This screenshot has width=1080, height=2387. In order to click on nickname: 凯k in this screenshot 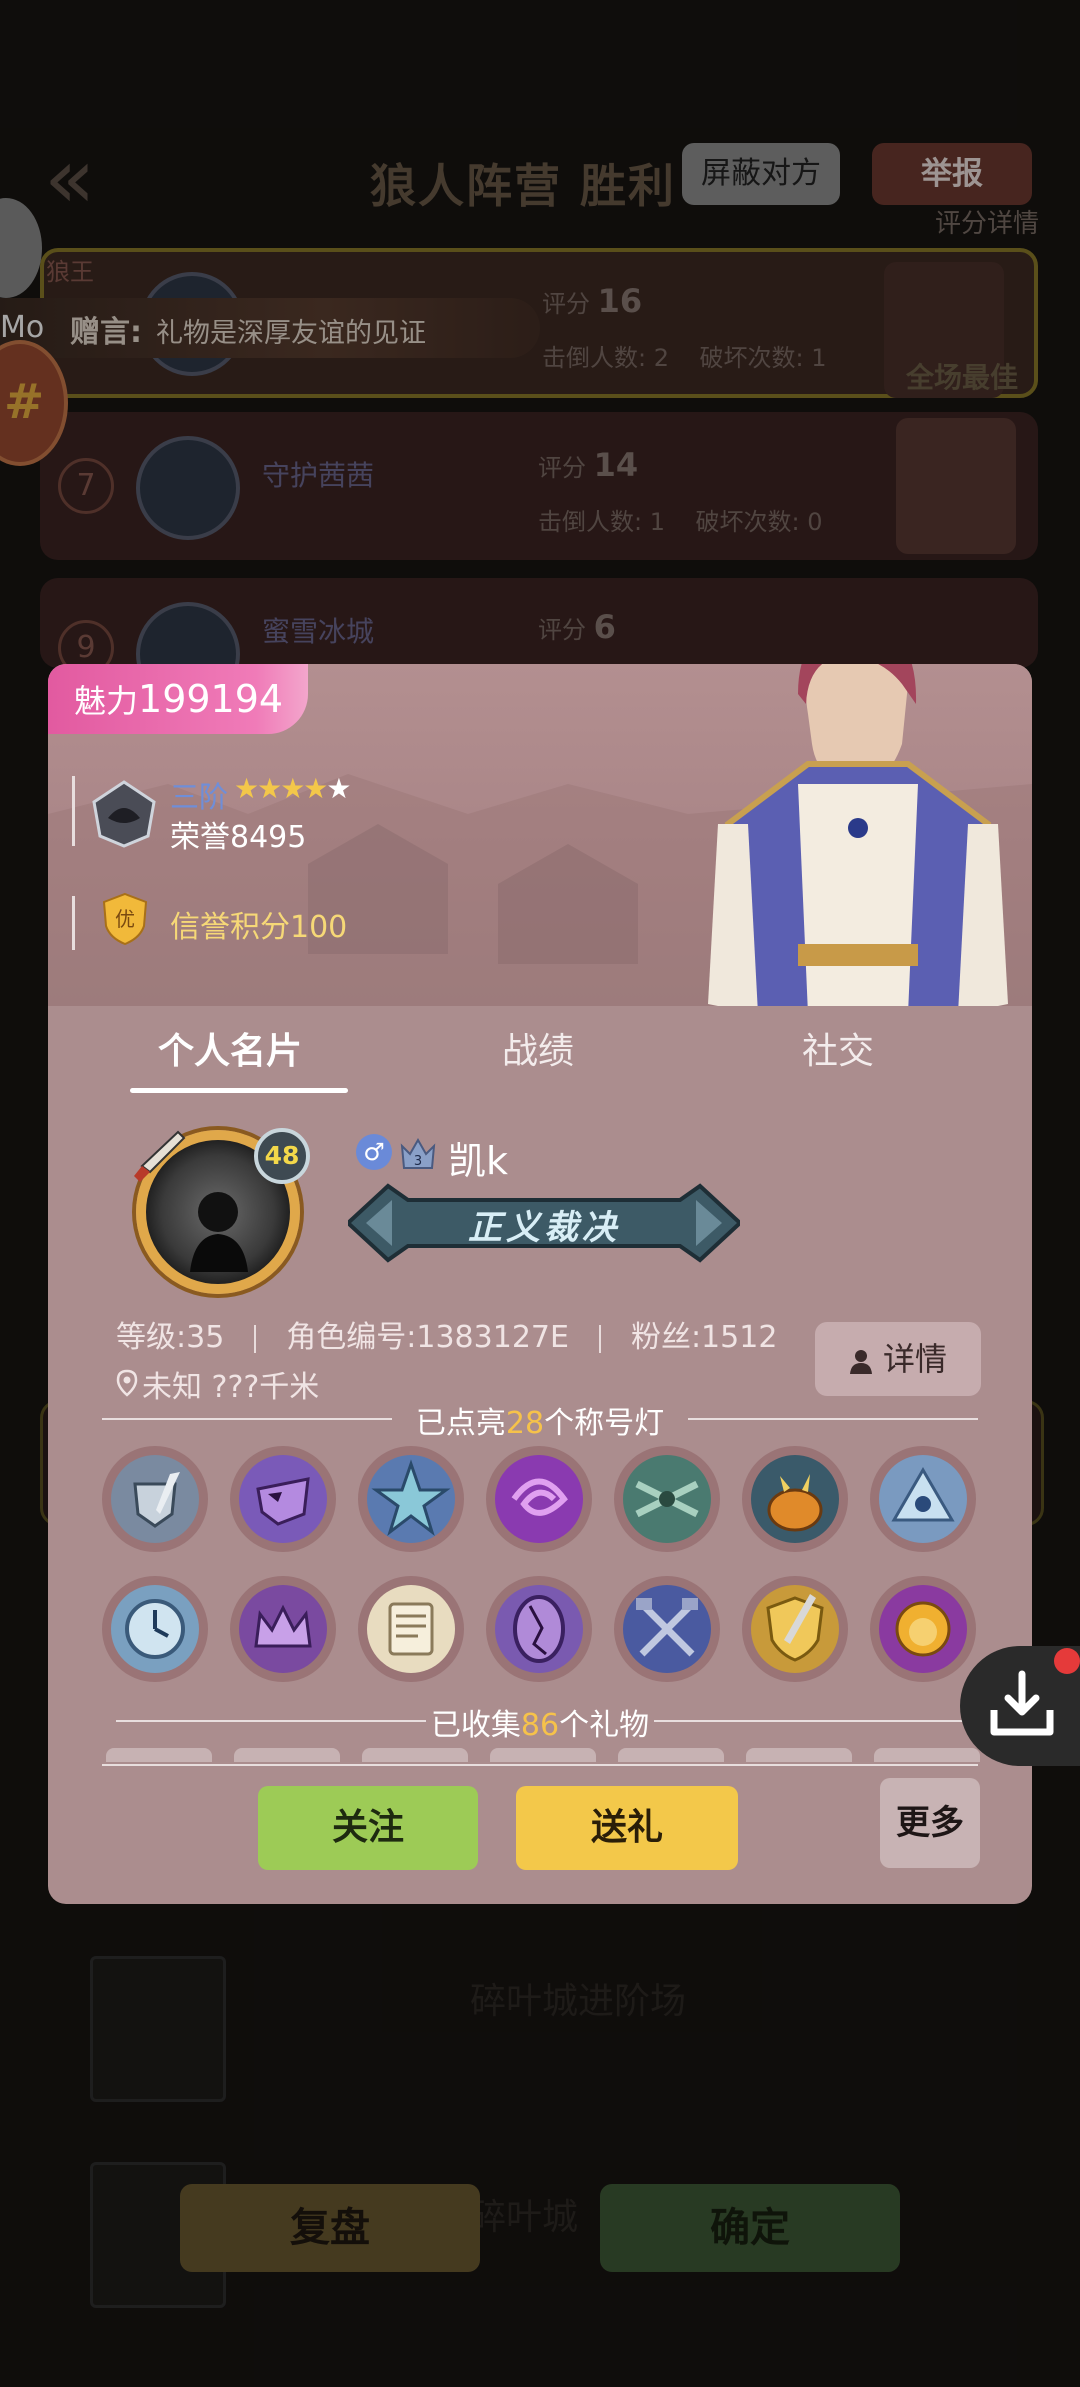, I will do `click(478, 1161)`.